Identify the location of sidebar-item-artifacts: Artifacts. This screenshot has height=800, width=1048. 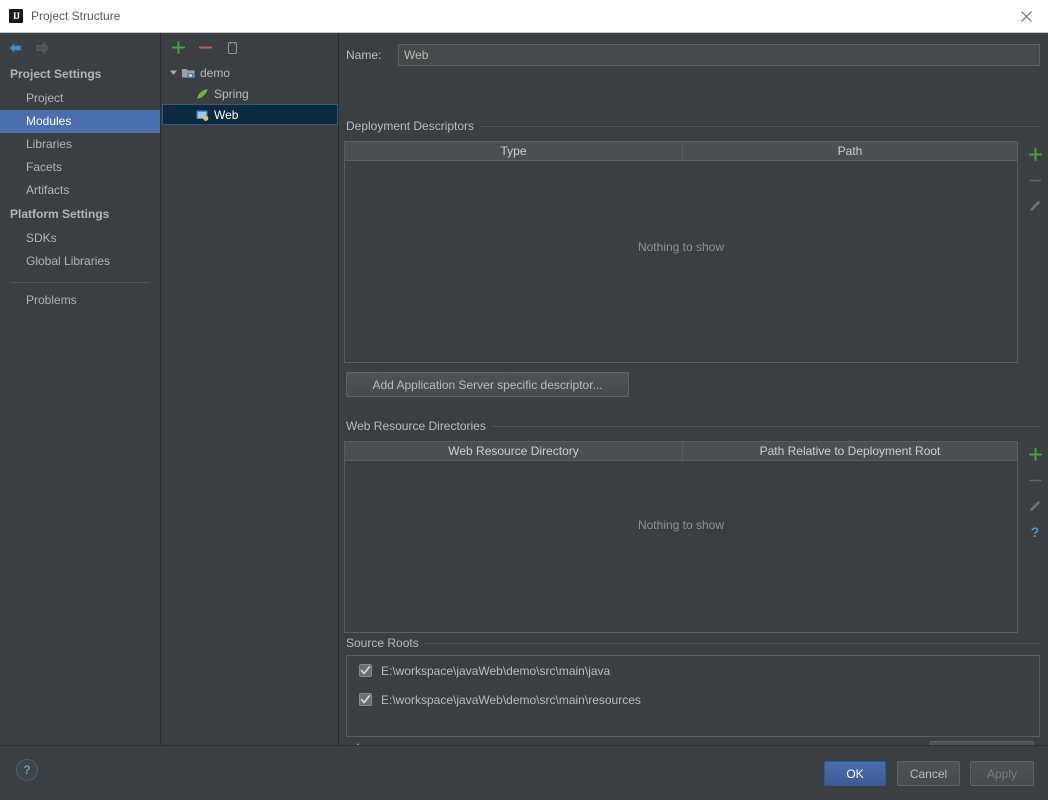
(80, 190).